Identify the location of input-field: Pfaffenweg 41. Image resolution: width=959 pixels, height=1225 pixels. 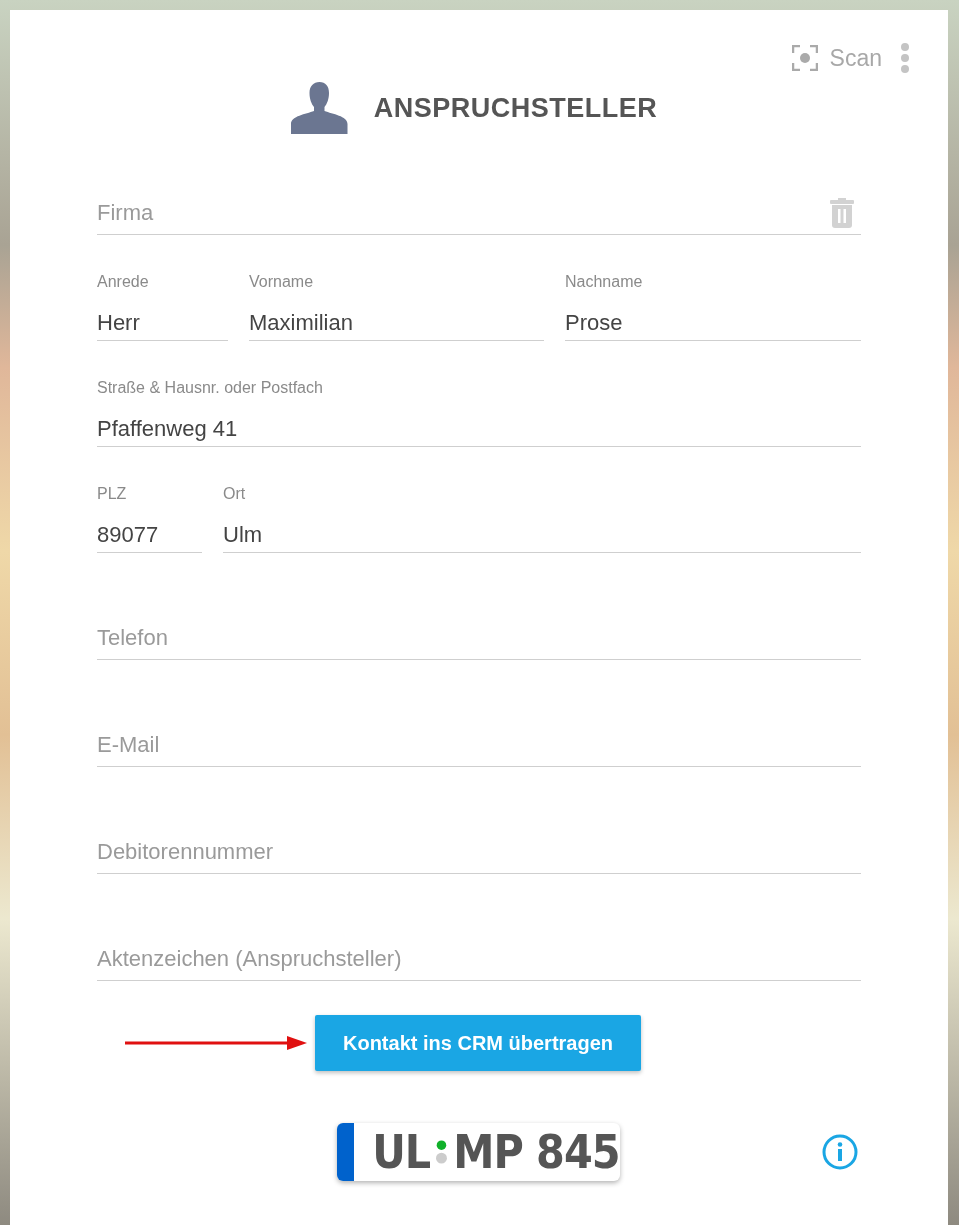
(479, 429).